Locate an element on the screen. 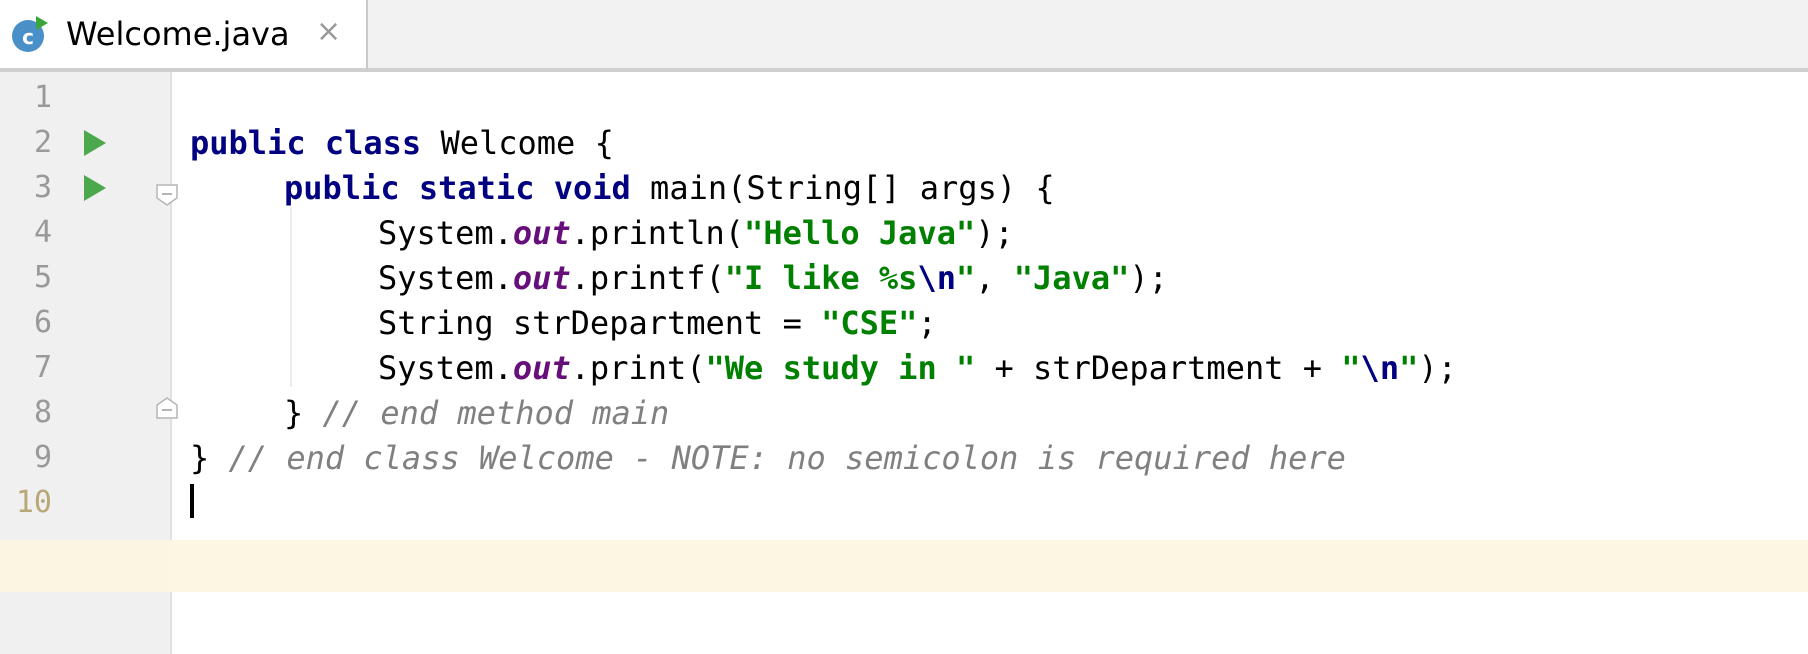 Image resolution: width=1808 pixels, height=654 pixels. code-text: .println( is located at coordinates (657, 233).